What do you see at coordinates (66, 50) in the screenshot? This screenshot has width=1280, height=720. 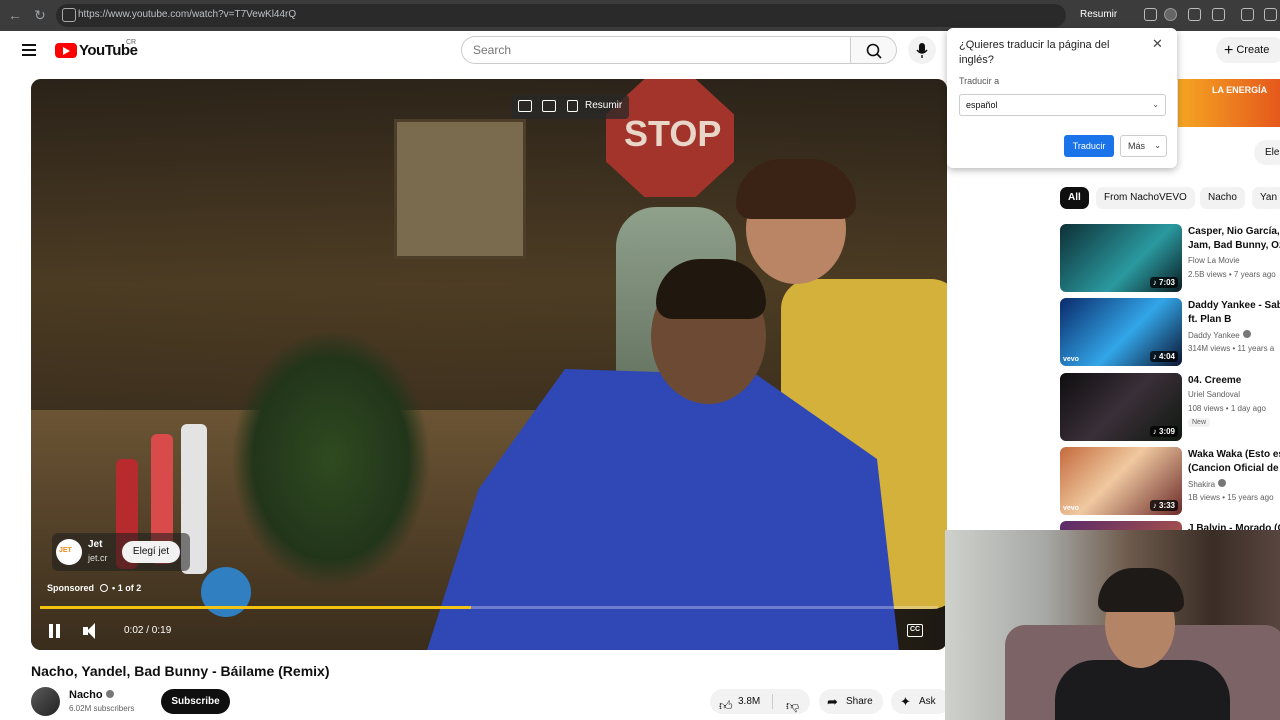 I see `youtube-play-icon` at bounding box center [66, 50].